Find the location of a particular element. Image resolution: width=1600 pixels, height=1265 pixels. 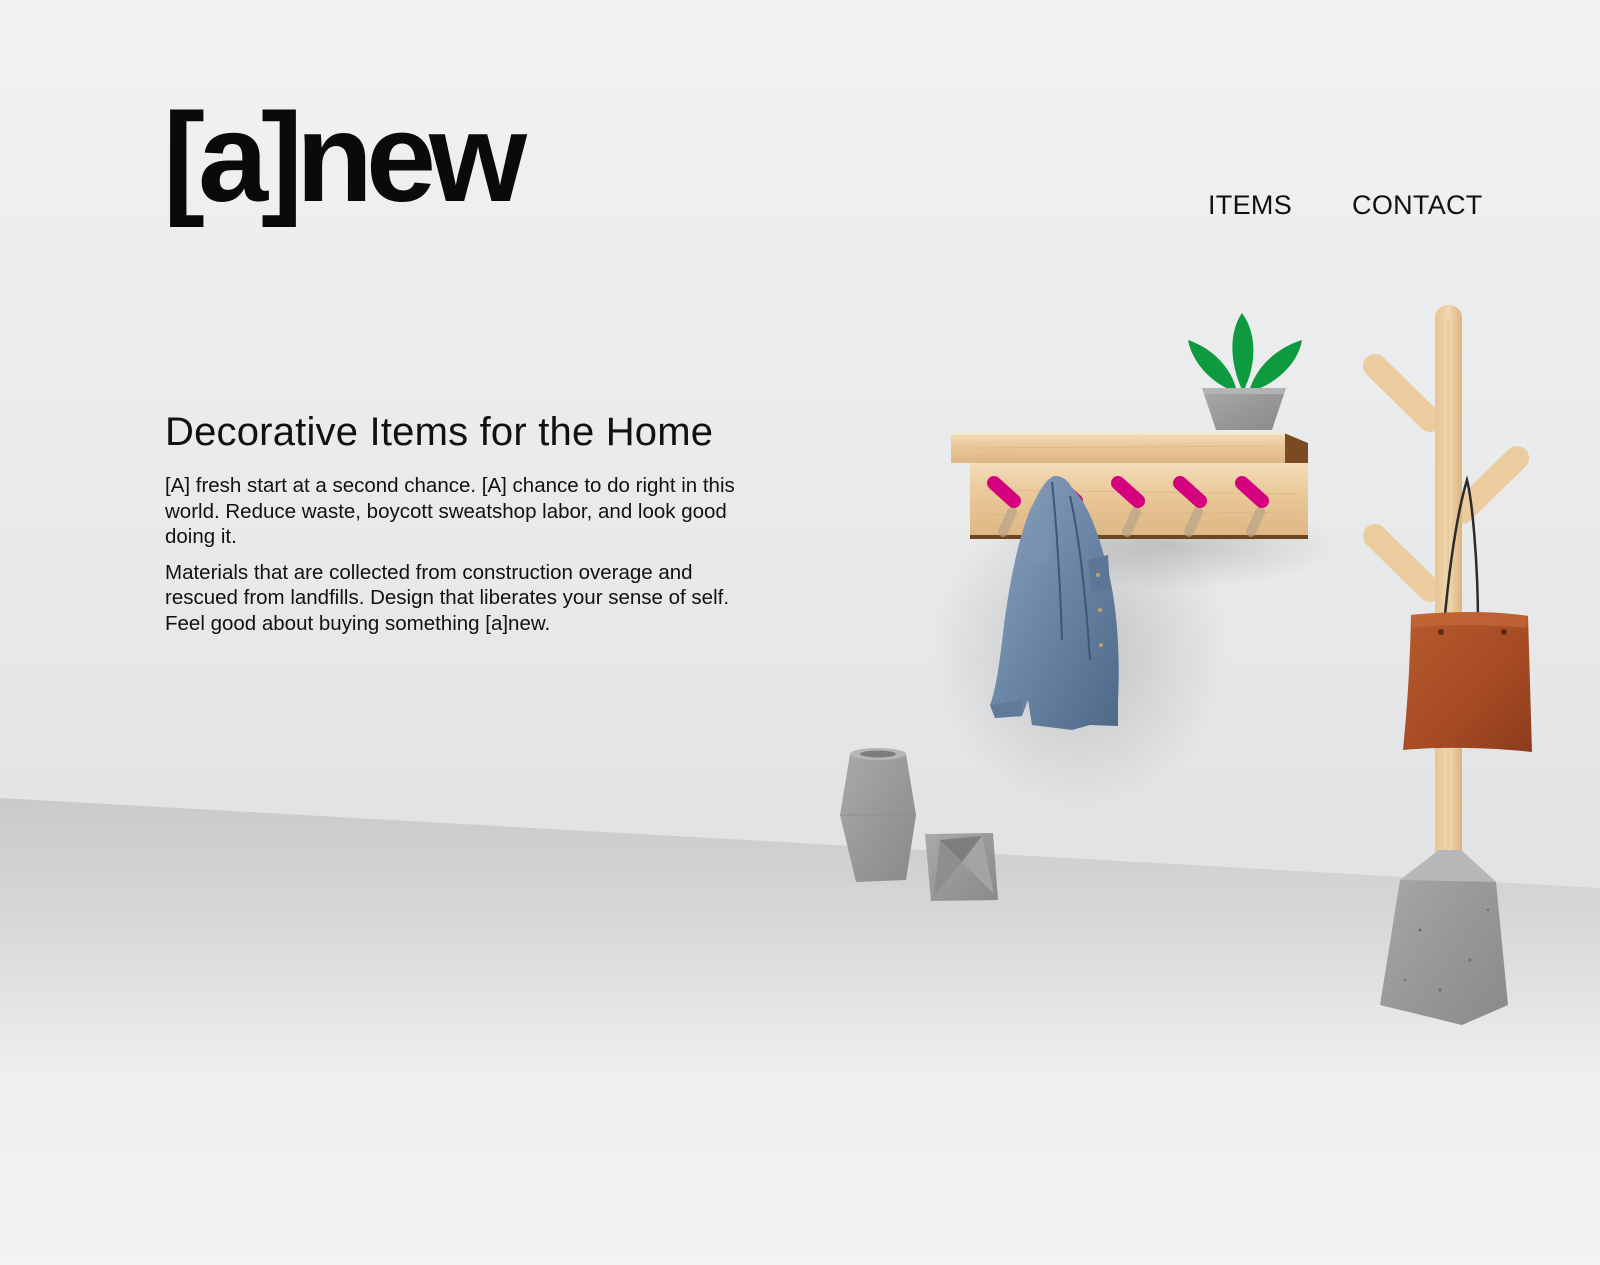

concrete-vase is located at coordinates (878, 815).